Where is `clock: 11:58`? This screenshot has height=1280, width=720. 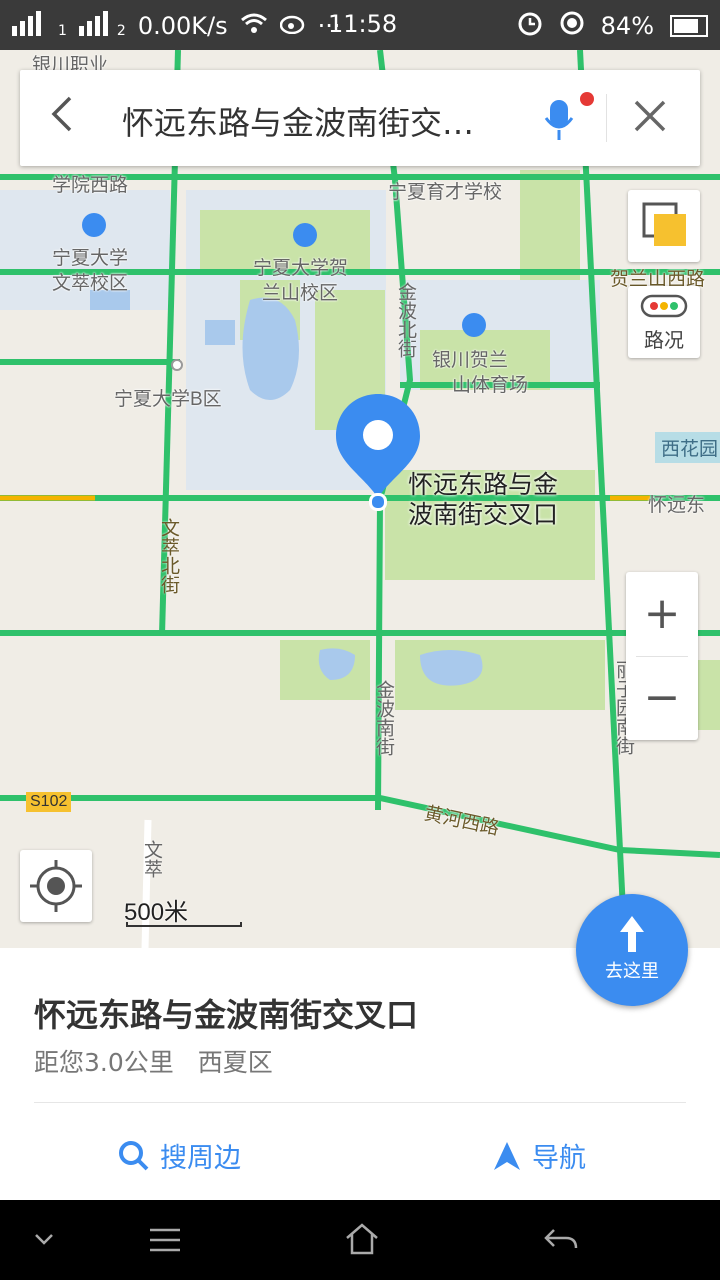 clock: 11:58 is located at coordinates (363, 24).